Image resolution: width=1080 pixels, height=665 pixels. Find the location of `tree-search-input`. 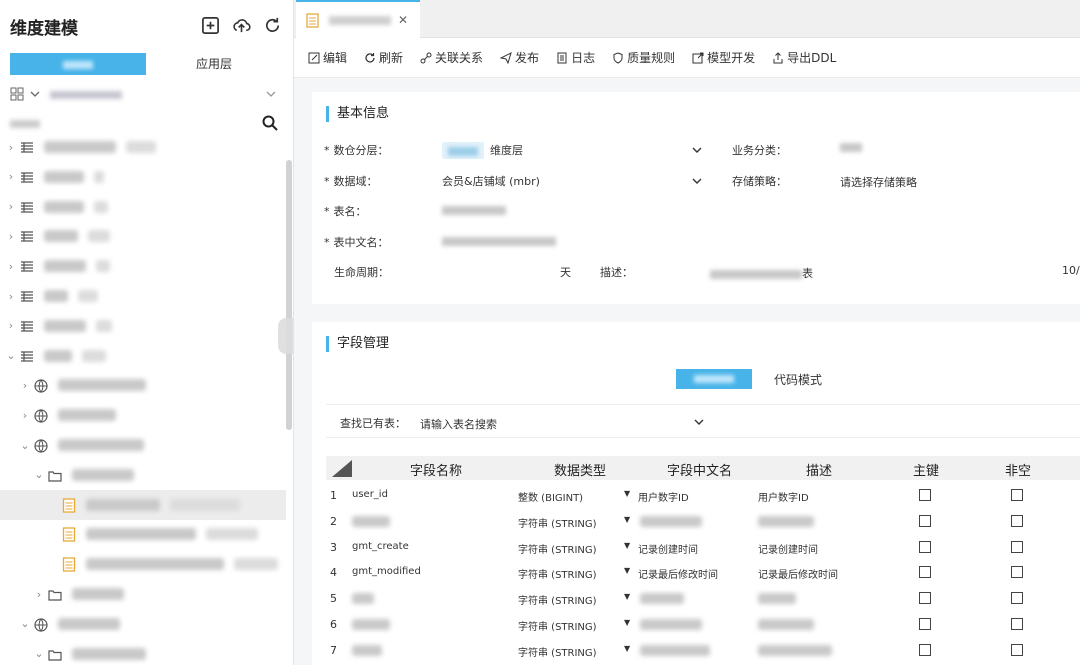

tree-search-input is located at coordinates (136, 123).